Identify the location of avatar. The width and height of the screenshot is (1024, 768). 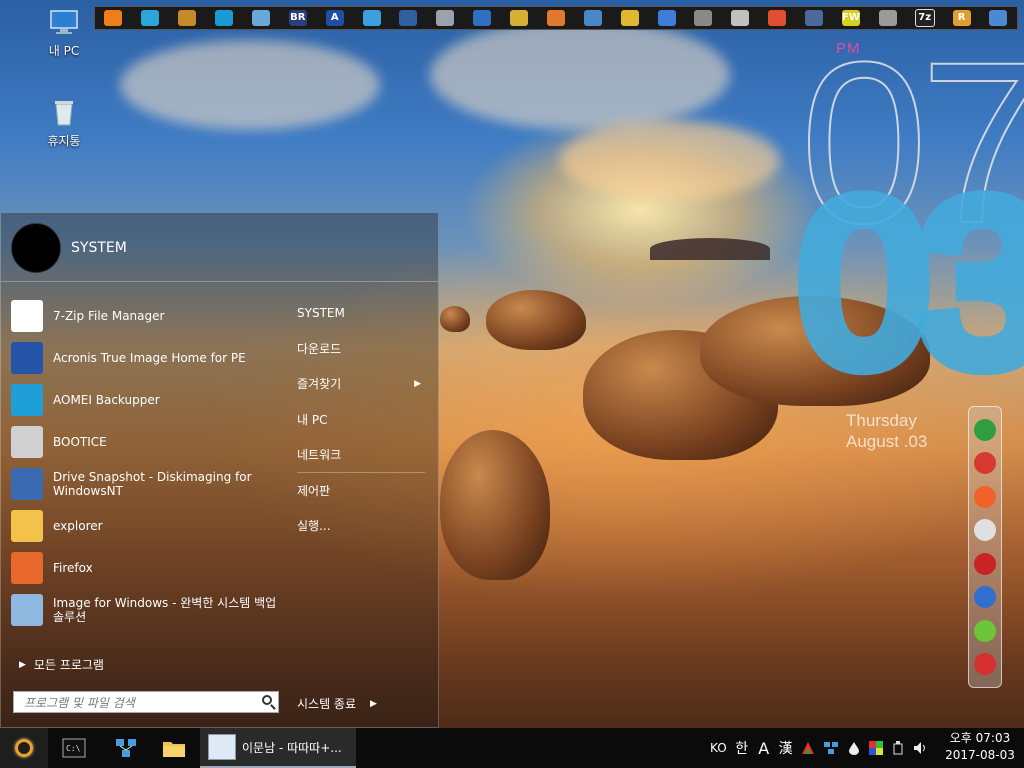
(36, 248).